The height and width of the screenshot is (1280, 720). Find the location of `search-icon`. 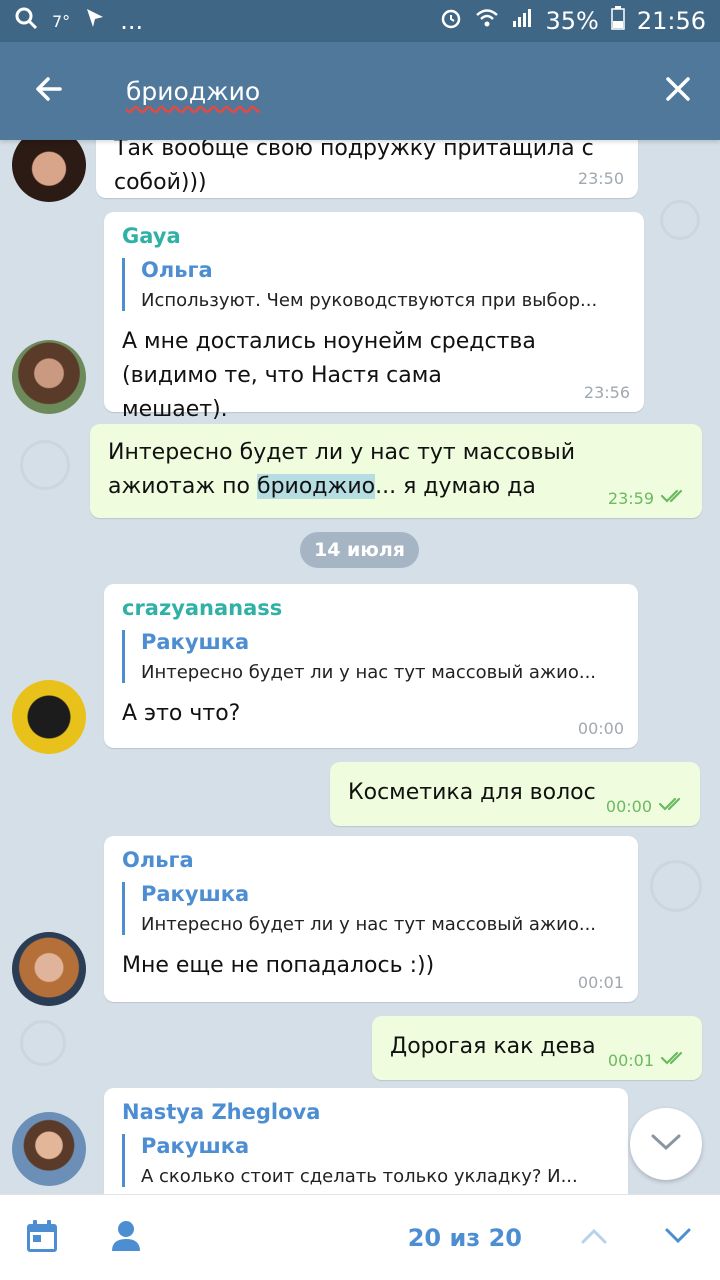

search-icon is located at coordinates (26, 21).